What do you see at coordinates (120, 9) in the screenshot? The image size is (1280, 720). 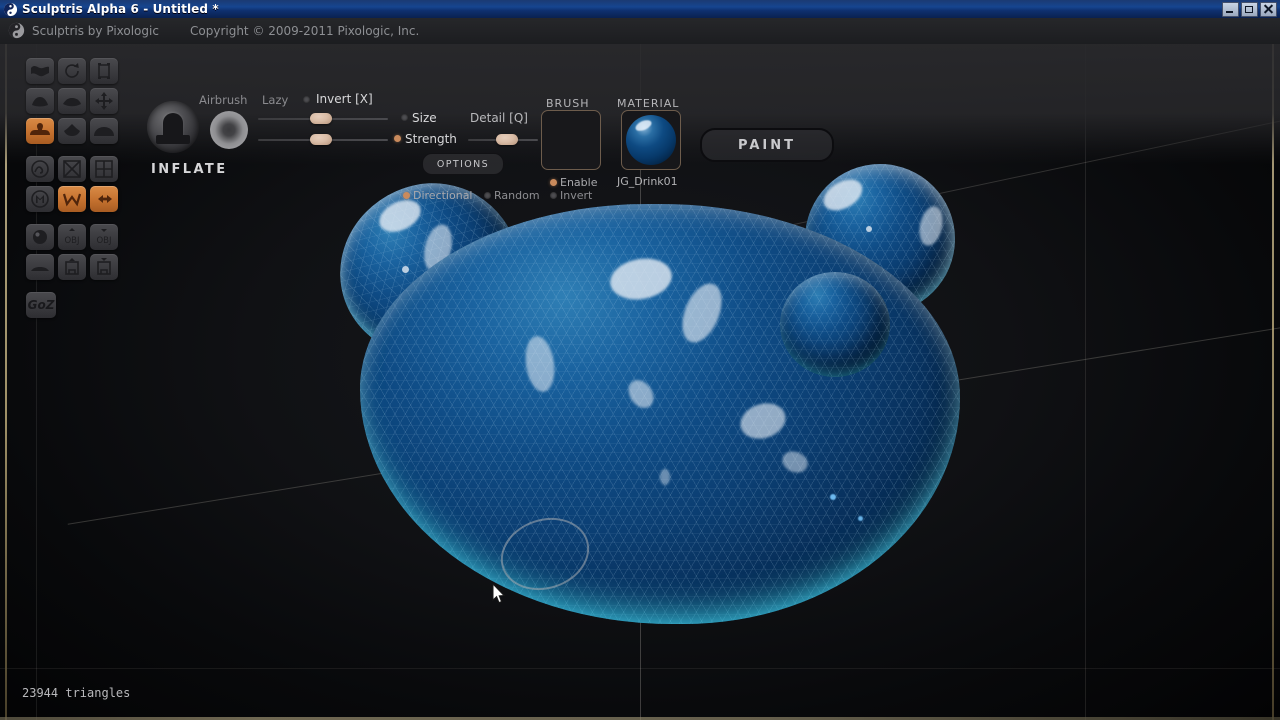 I see `window-title: Sculptris Alpha 6 - Untitled *` at bounding box center [120, 9].